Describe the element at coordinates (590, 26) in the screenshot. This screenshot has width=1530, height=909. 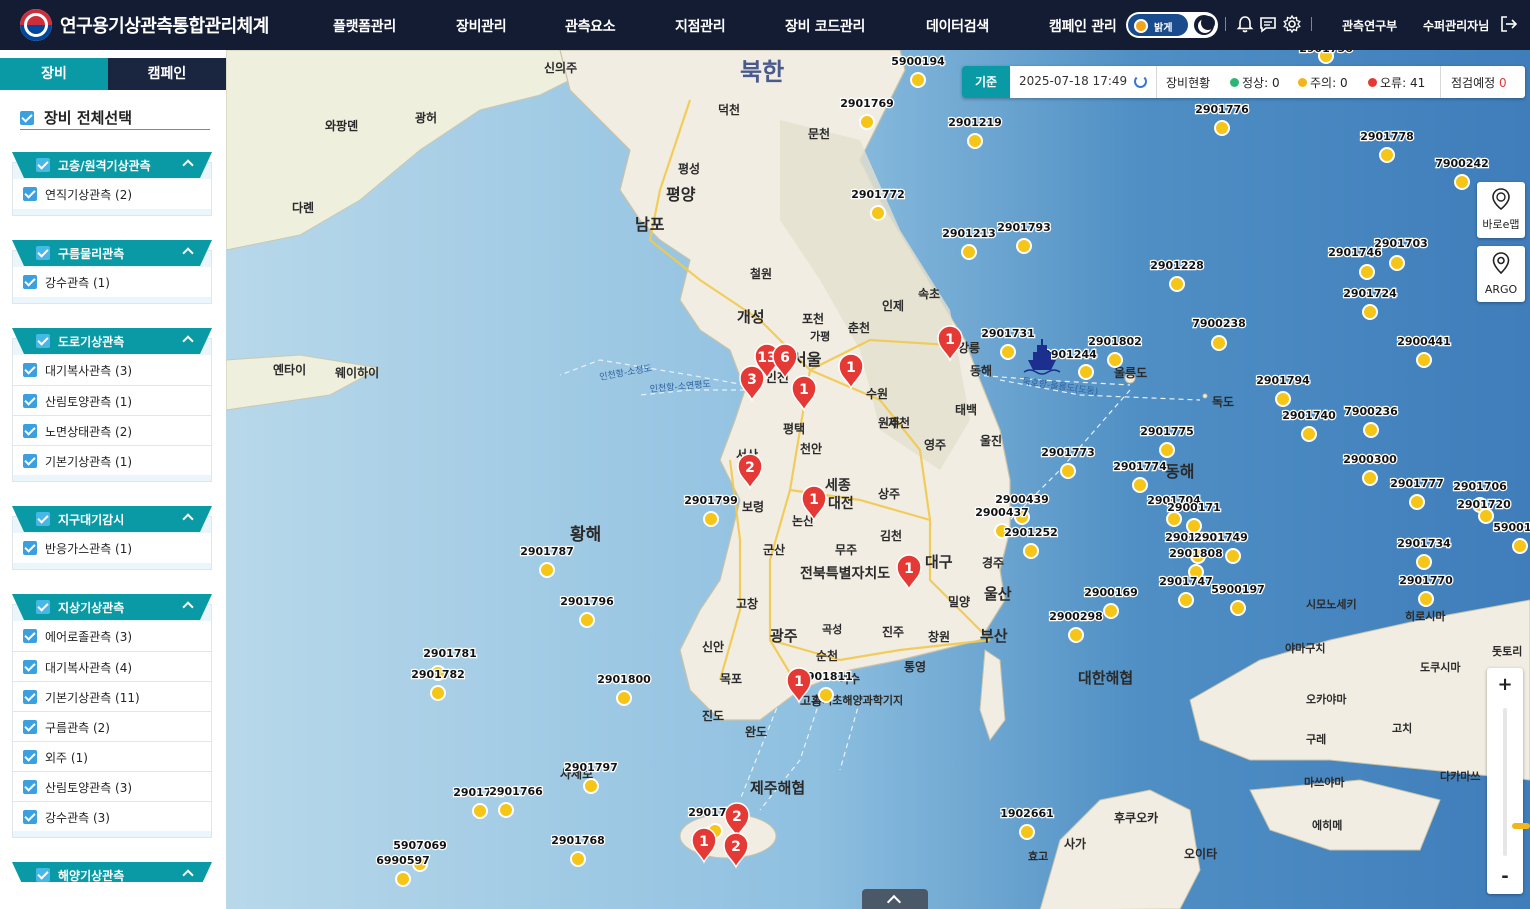
I see `nav-observation-element: 관측요소` at that location.